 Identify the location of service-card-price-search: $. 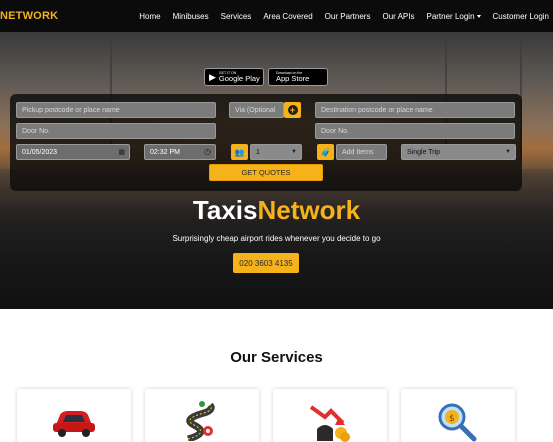
(458, 415).